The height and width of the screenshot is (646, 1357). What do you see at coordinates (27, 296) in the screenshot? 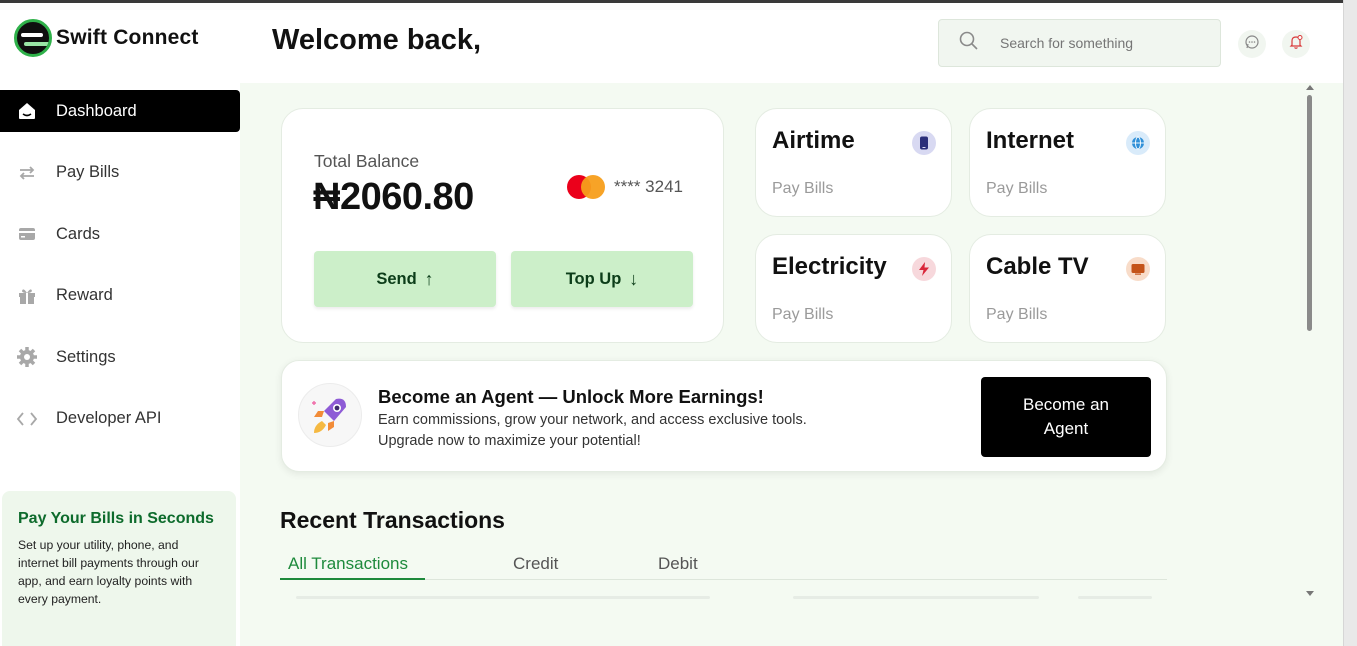
I see `gift-icon` at bounding box center [27, 296].